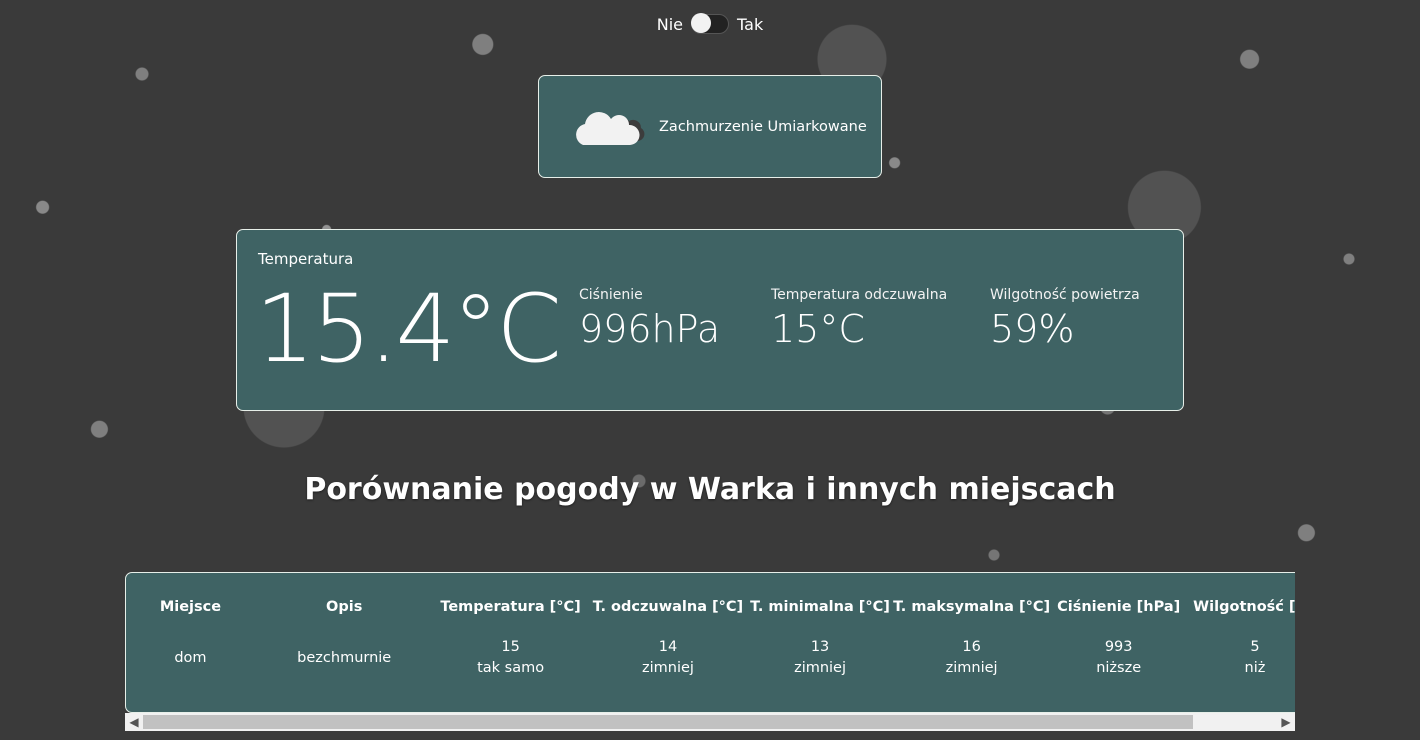  Describe the element at coordinates (1065, 295) in the screenshot. I see `humidity-label: Wilgotność powietrza` at that location.